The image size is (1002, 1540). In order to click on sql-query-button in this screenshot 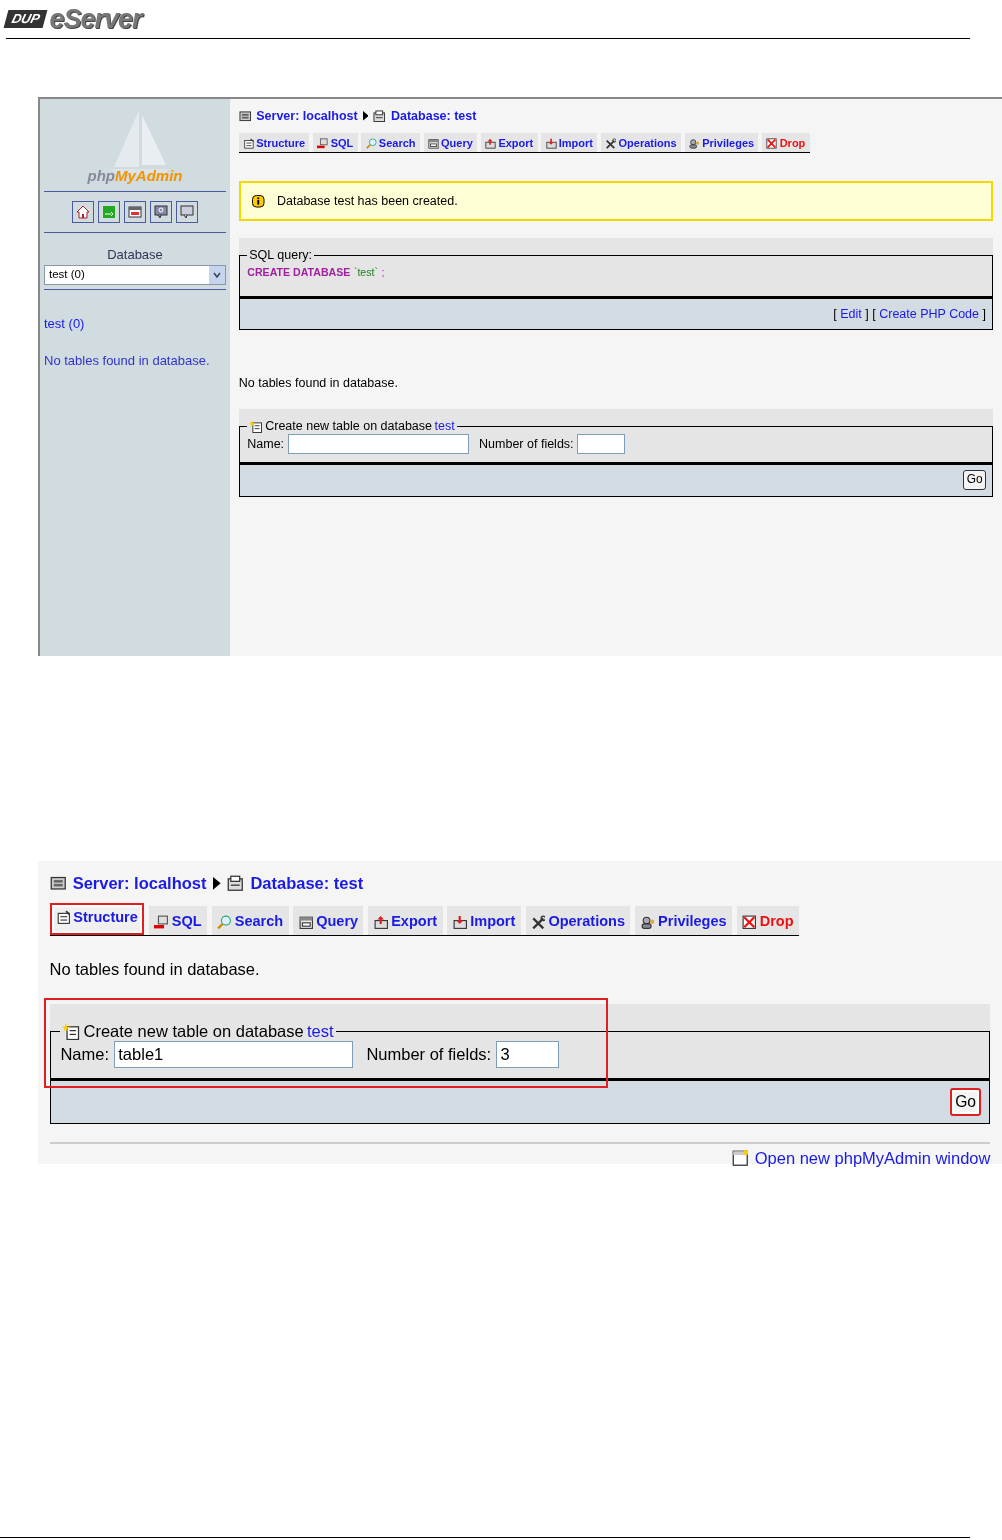, I will do `click(187, 212)`.